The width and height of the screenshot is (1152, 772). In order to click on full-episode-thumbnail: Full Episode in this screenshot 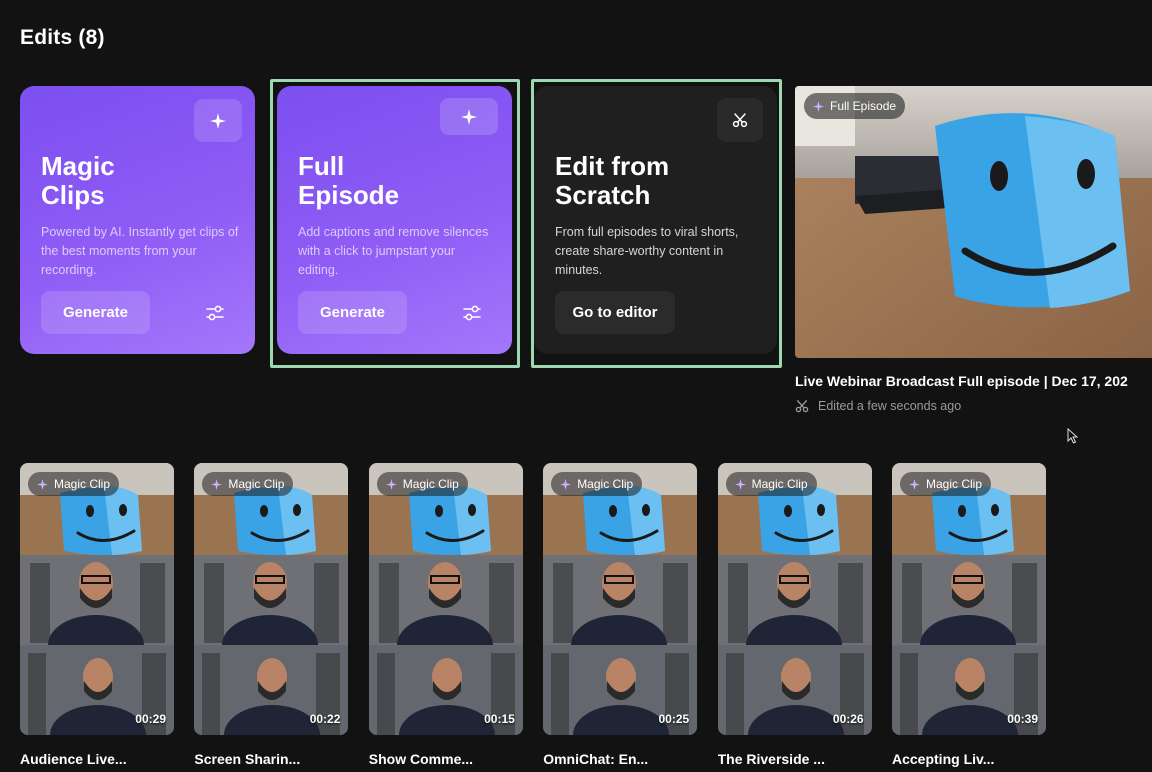, I will do `click(973, 222)`.